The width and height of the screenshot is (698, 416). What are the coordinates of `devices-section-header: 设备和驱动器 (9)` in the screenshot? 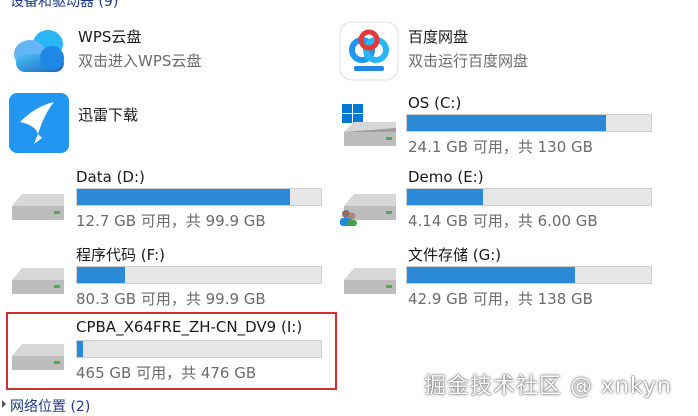 It's located at (64, 5).